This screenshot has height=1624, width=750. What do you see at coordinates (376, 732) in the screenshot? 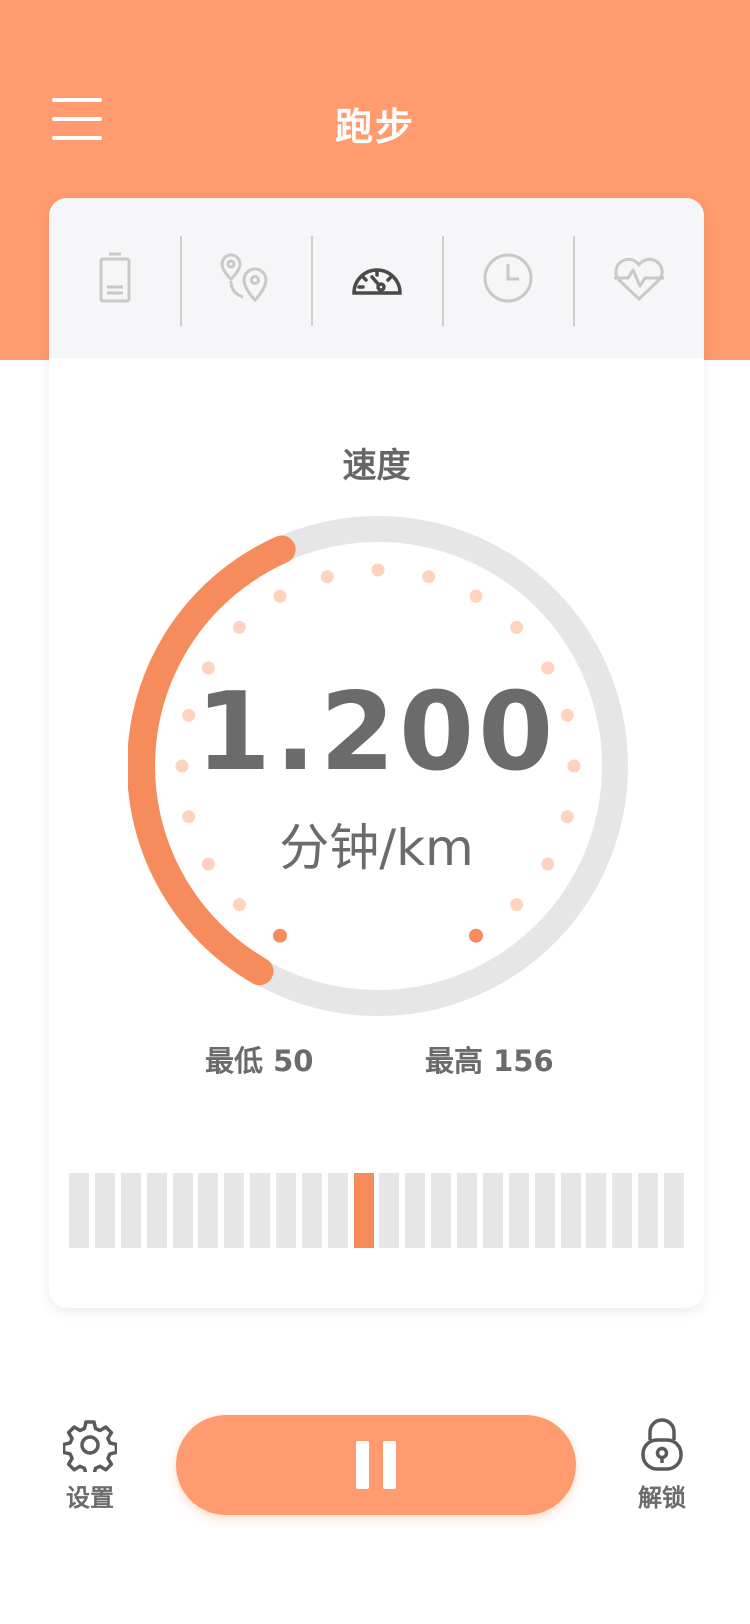
I see `speed-value: 1.200` at bounding box center [376, 732].